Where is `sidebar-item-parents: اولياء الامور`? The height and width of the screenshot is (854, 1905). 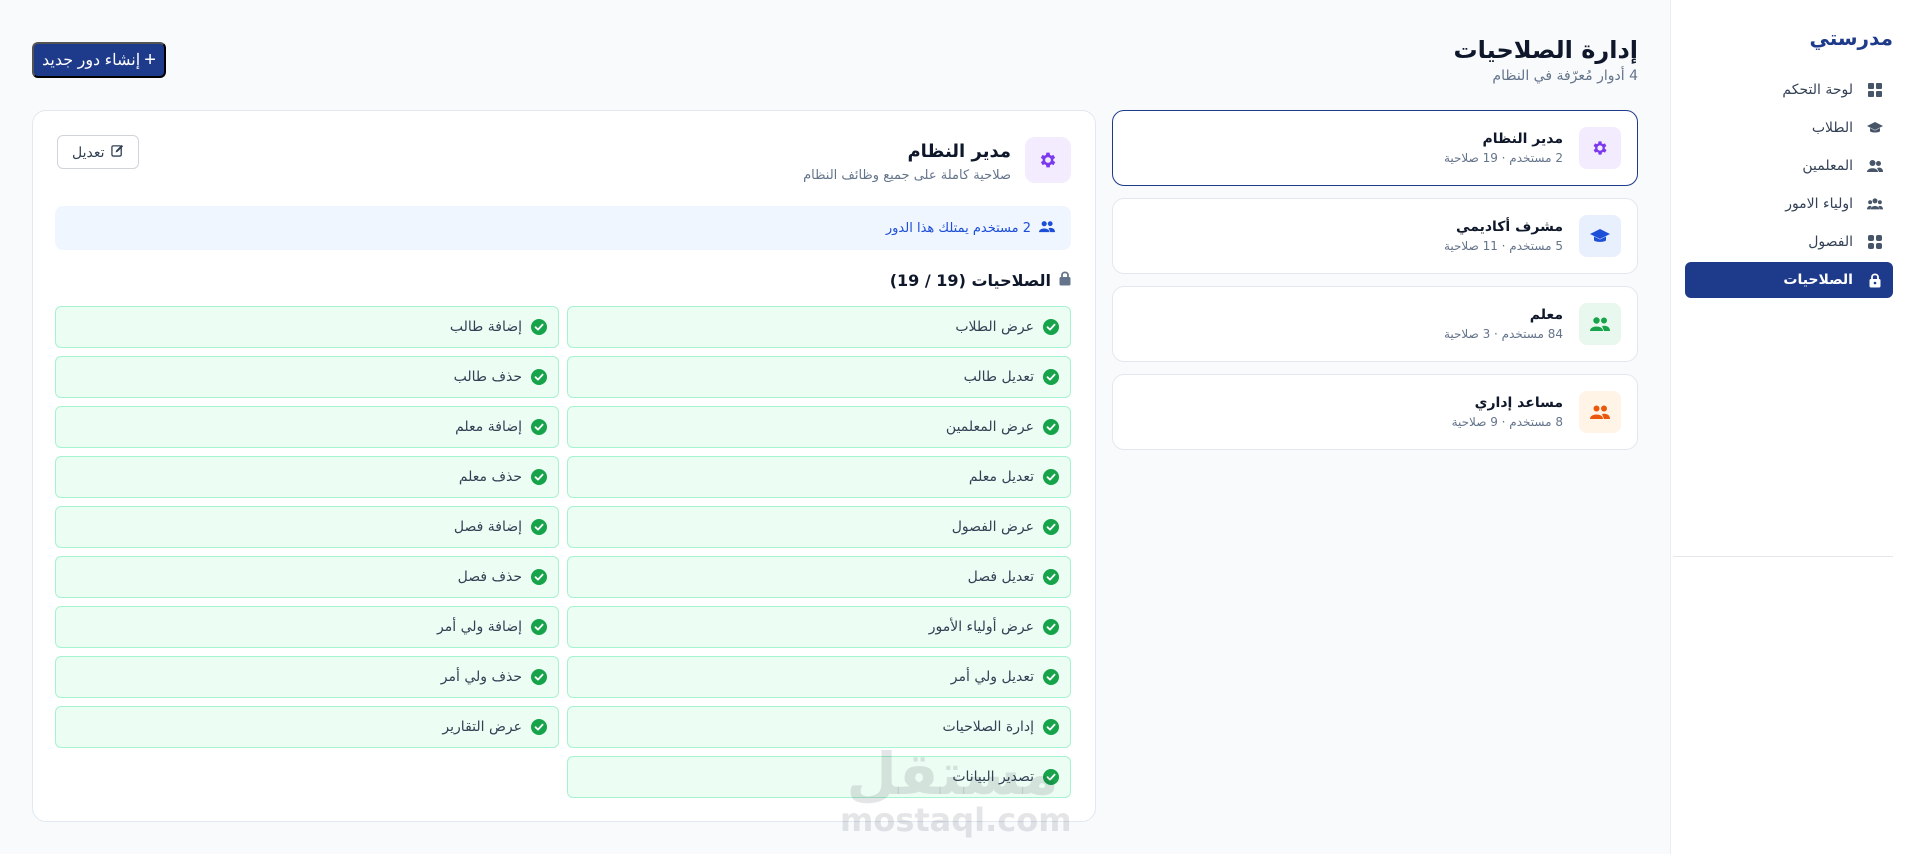
sidebar-item-parents: اولياء الامور is located at coordinates (1789, 204).